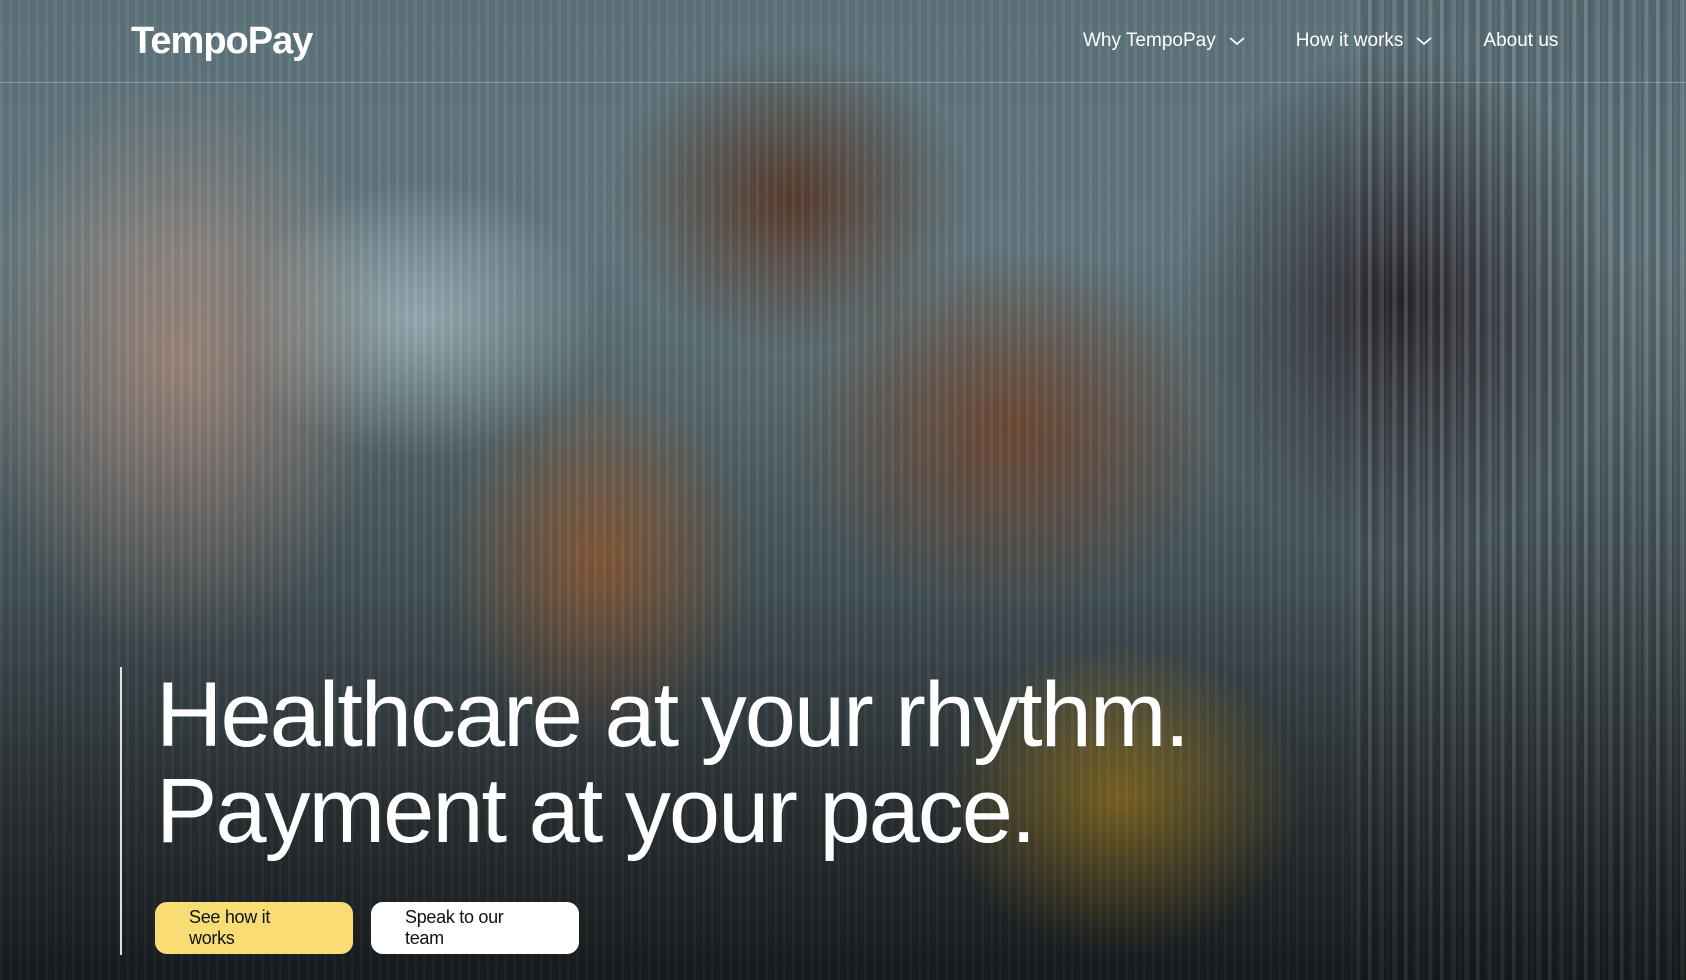  I want to click on hero-accent-line, so click(121, 811).